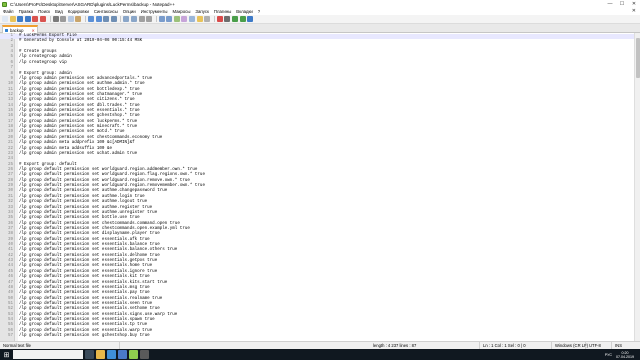 Image resolution: width=640 pixels, height=360 pixels. What do you see at coordinates (144, 354) in the screenshot?
I see `terminal-icon` at bounding box center [144, 354].